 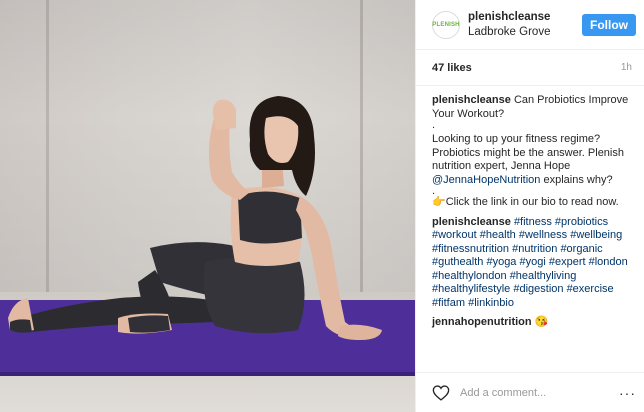 I want to click on hashtag-link: #wellbeing, so click(x=596, y=235).